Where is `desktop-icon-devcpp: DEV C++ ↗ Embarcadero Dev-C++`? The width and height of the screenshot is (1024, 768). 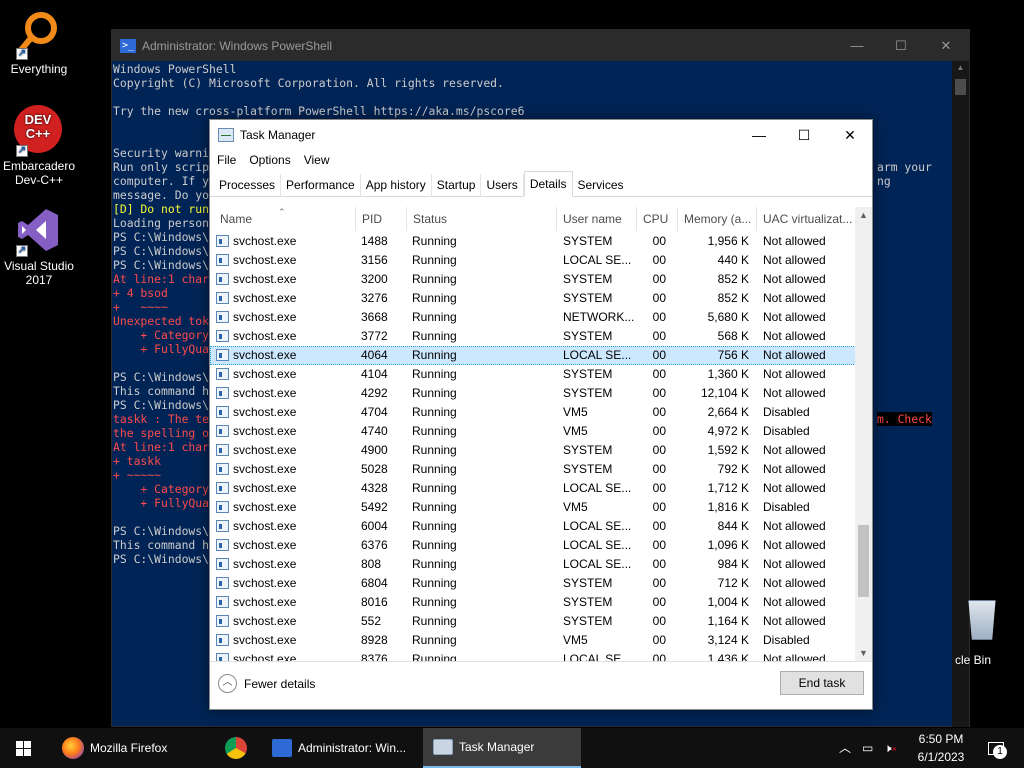
desktop-icon-devcpp: DEV C++ ↗ Embarcadero Dev-C++ is located at coordinates (39, 146).